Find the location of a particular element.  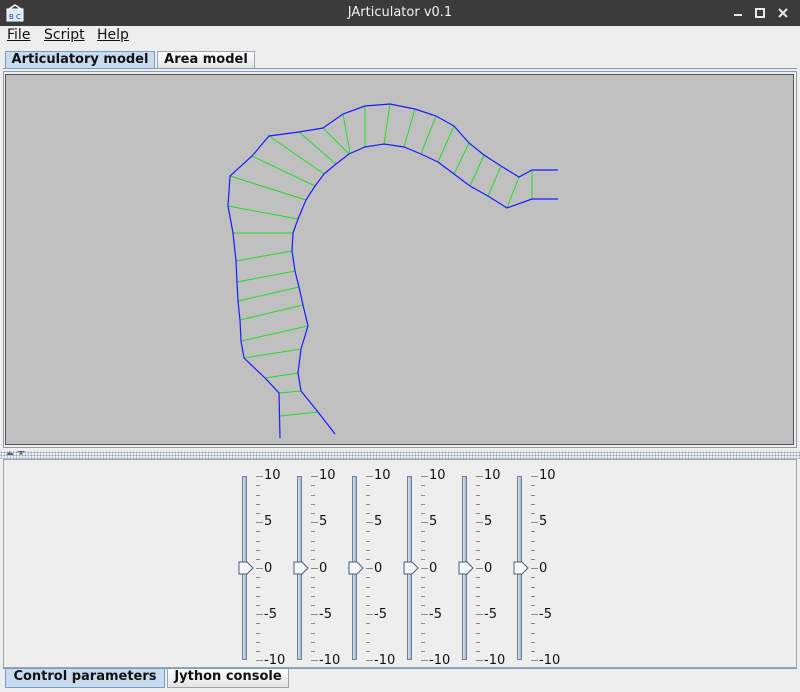

split-pane-divider is located at coordinates (400, 455).